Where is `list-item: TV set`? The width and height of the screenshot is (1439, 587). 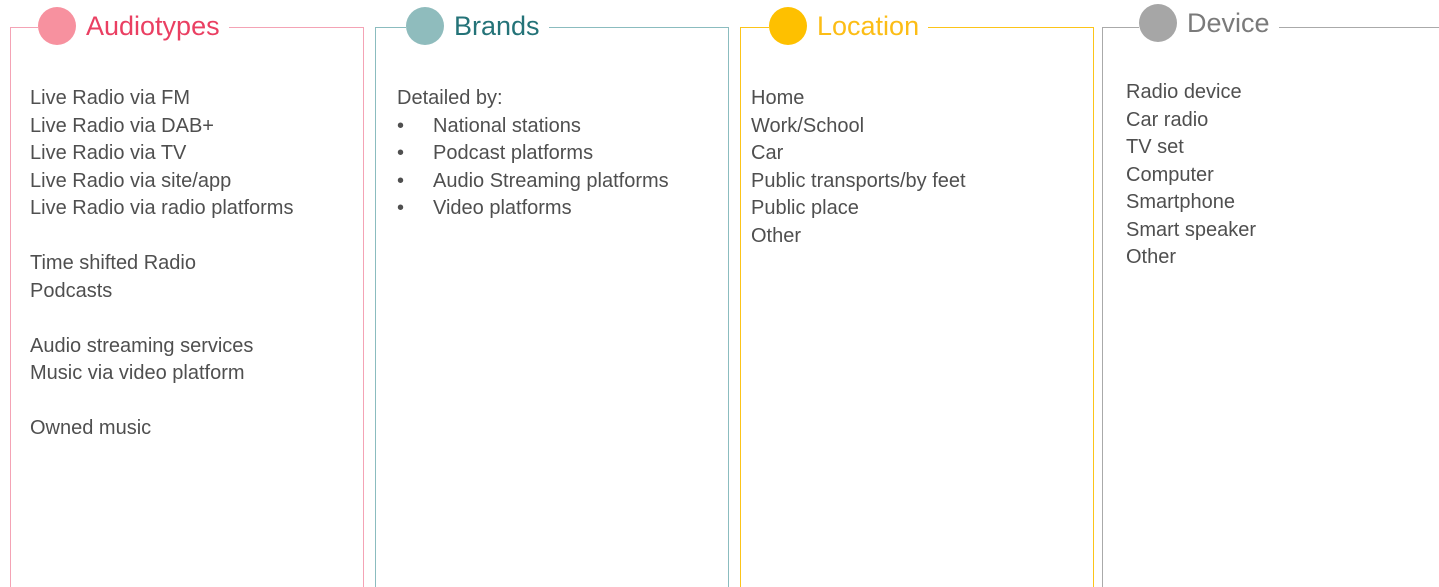 list-item: TV set is located at coordinates (1155, 147).